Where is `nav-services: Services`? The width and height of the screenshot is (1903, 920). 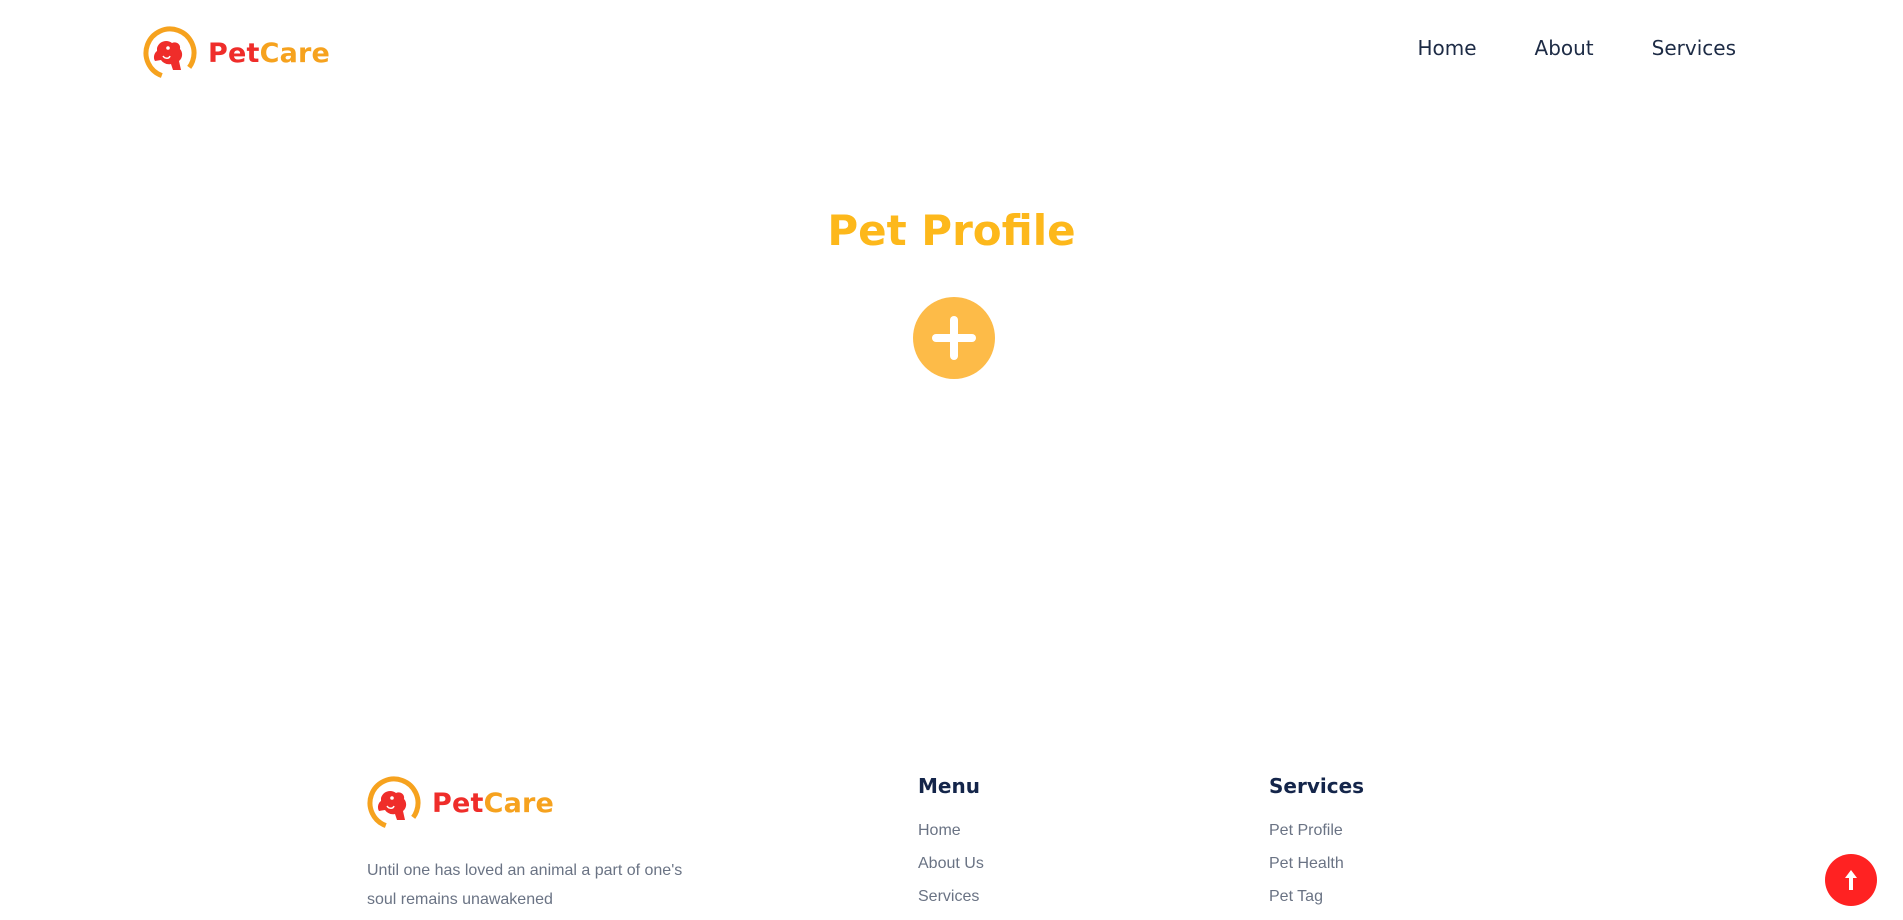 nav-services: Services is located at coordinates (1694, 48).